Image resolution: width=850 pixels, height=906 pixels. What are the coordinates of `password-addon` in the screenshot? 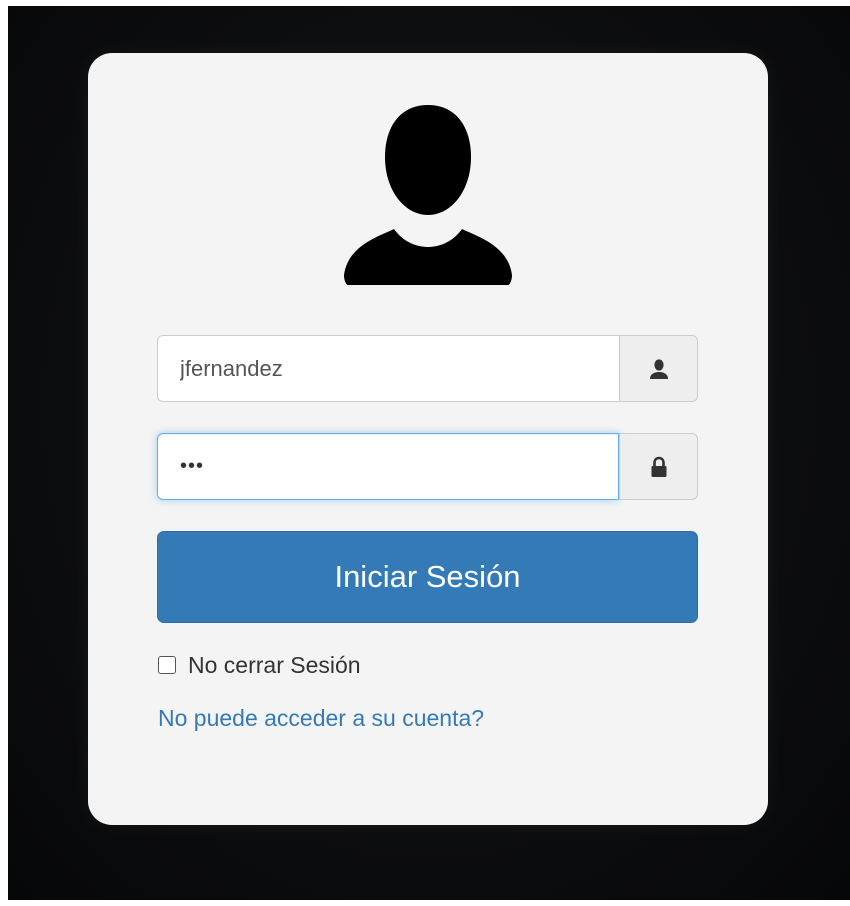 It's located at (658, 466).